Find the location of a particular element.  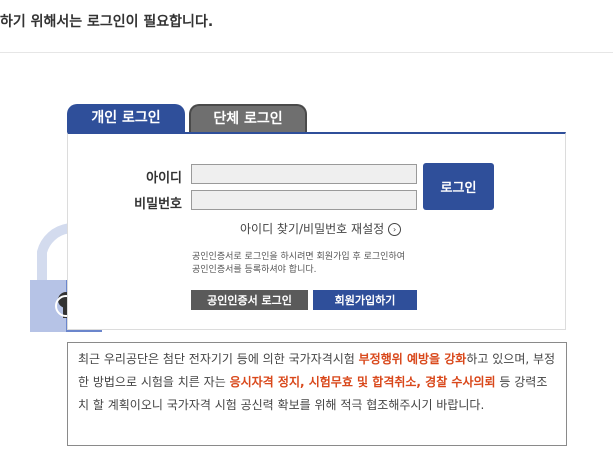

join-button: 회원가입하기 is located at coordinates (365, 300).